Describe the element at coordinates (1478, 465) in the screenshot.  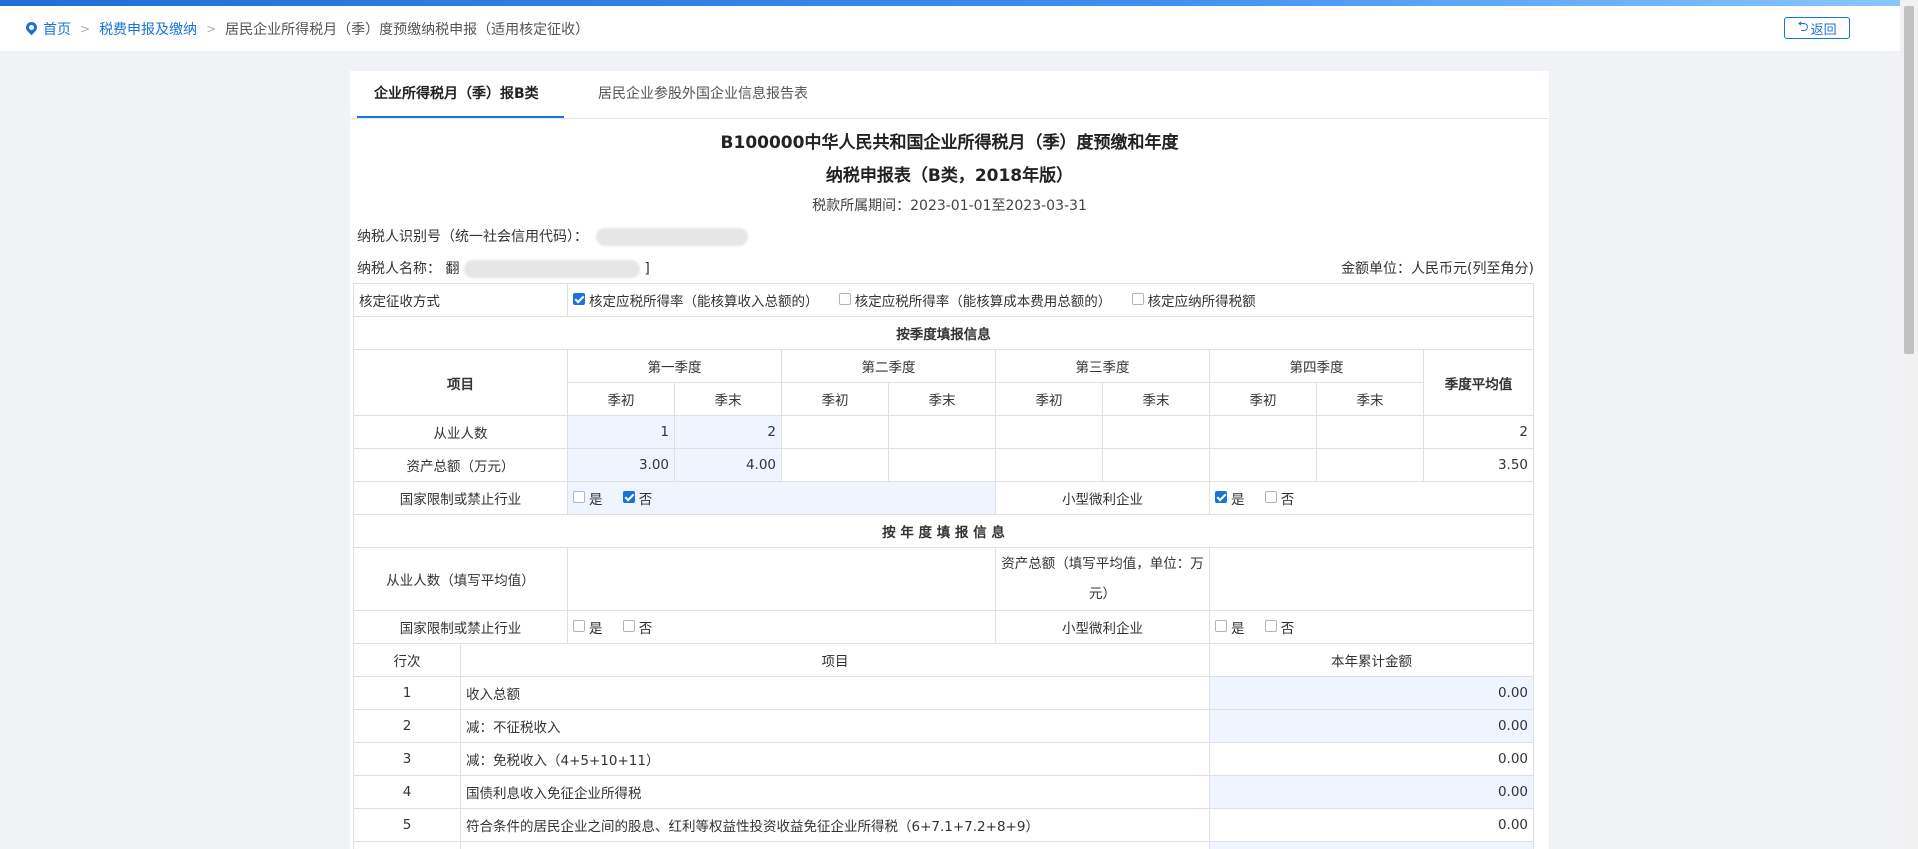
I see `assets-average: 3.50` at that location.